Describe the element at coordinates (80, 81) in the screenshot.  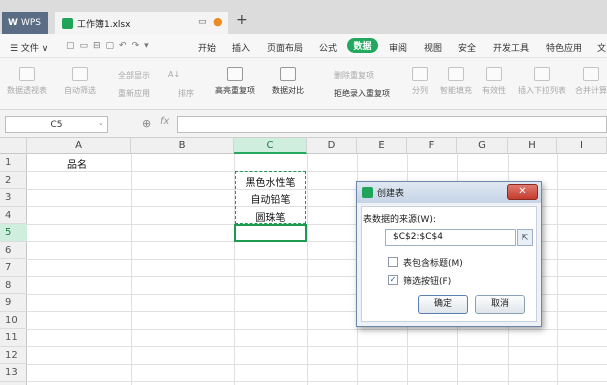
I see `autofilter-button: 自动筛选` at that location.